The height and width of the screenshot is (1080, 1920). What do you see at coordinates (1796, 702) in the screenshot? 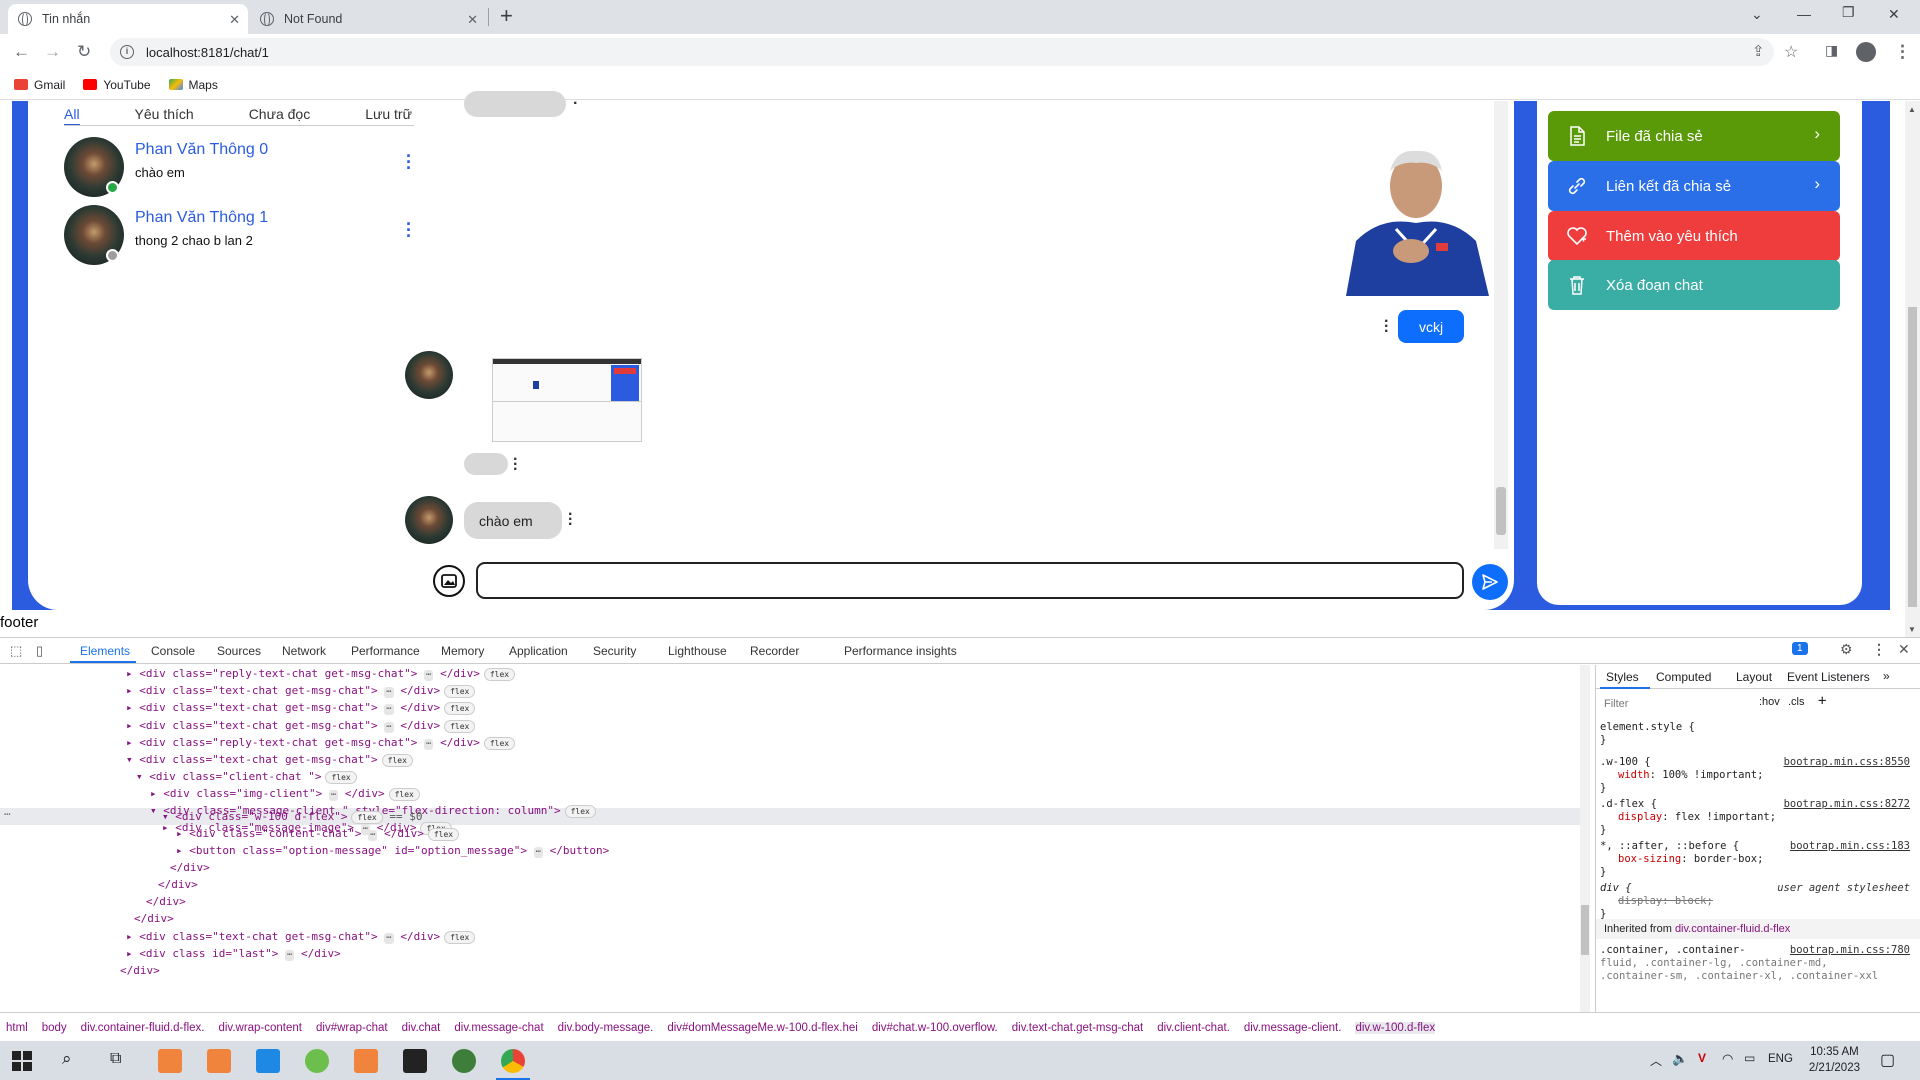
I see `cls-toggle: .cls` at bounding box center [1796, 702].